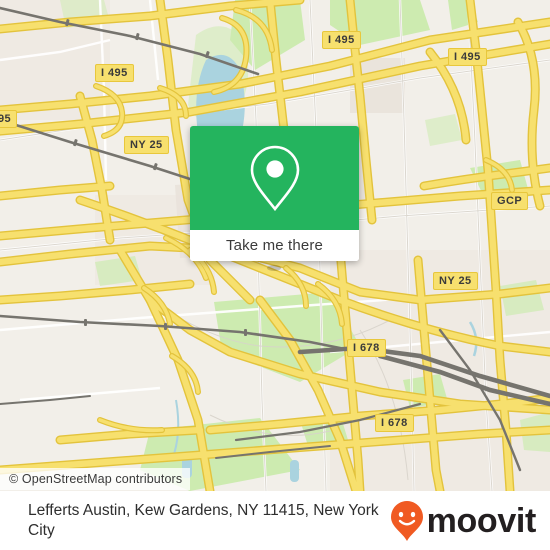  I want to click on moovit-wordmark: moovit, so click(481, 520).